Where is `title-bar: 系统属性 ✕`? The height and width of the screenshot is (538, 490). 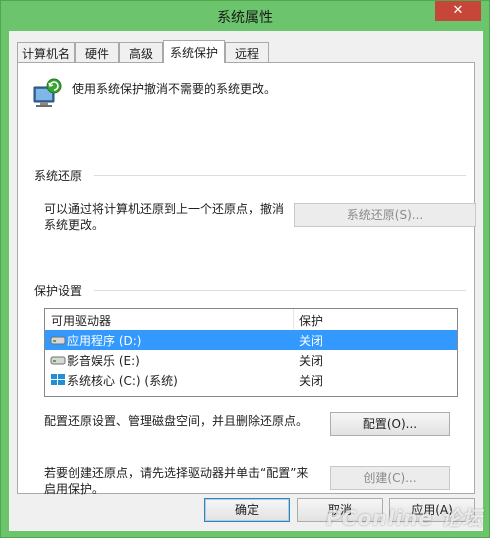
title-bar: 系统属性 ✕ is located at coordinates (245, 16).